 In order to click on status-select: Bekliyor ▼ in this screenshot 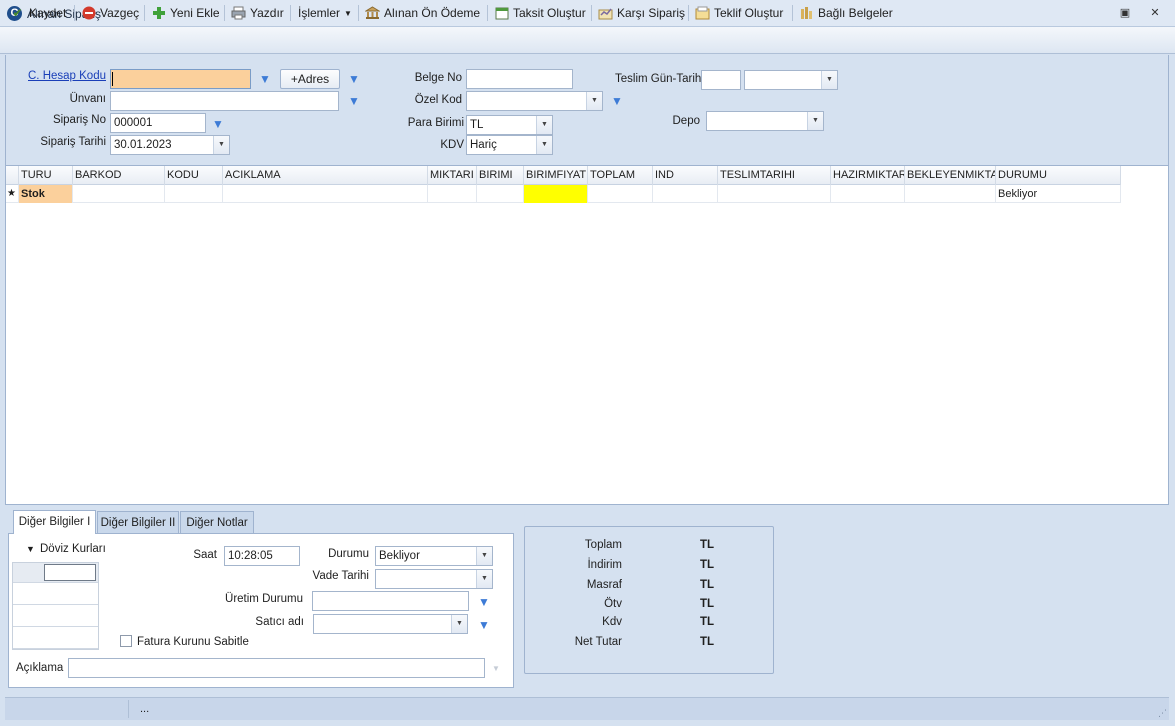, I will do `click(434, 556)`.